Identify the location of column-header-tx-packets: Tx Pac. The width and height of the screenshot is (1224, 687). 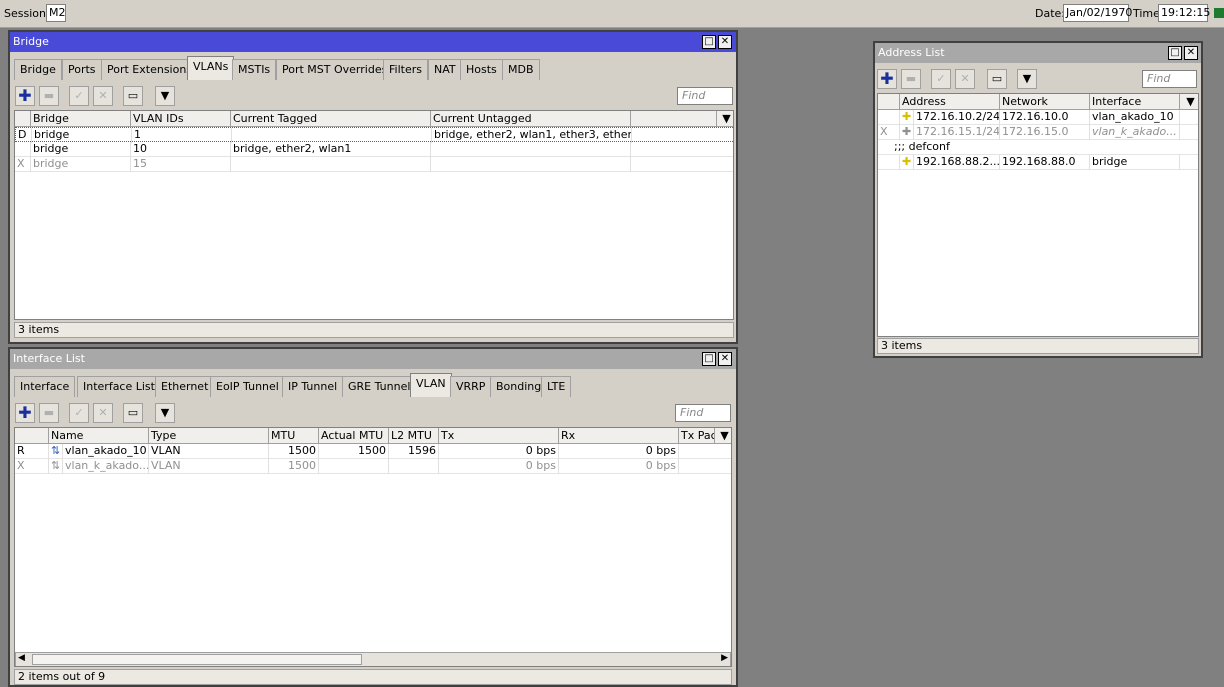
(697, 436).